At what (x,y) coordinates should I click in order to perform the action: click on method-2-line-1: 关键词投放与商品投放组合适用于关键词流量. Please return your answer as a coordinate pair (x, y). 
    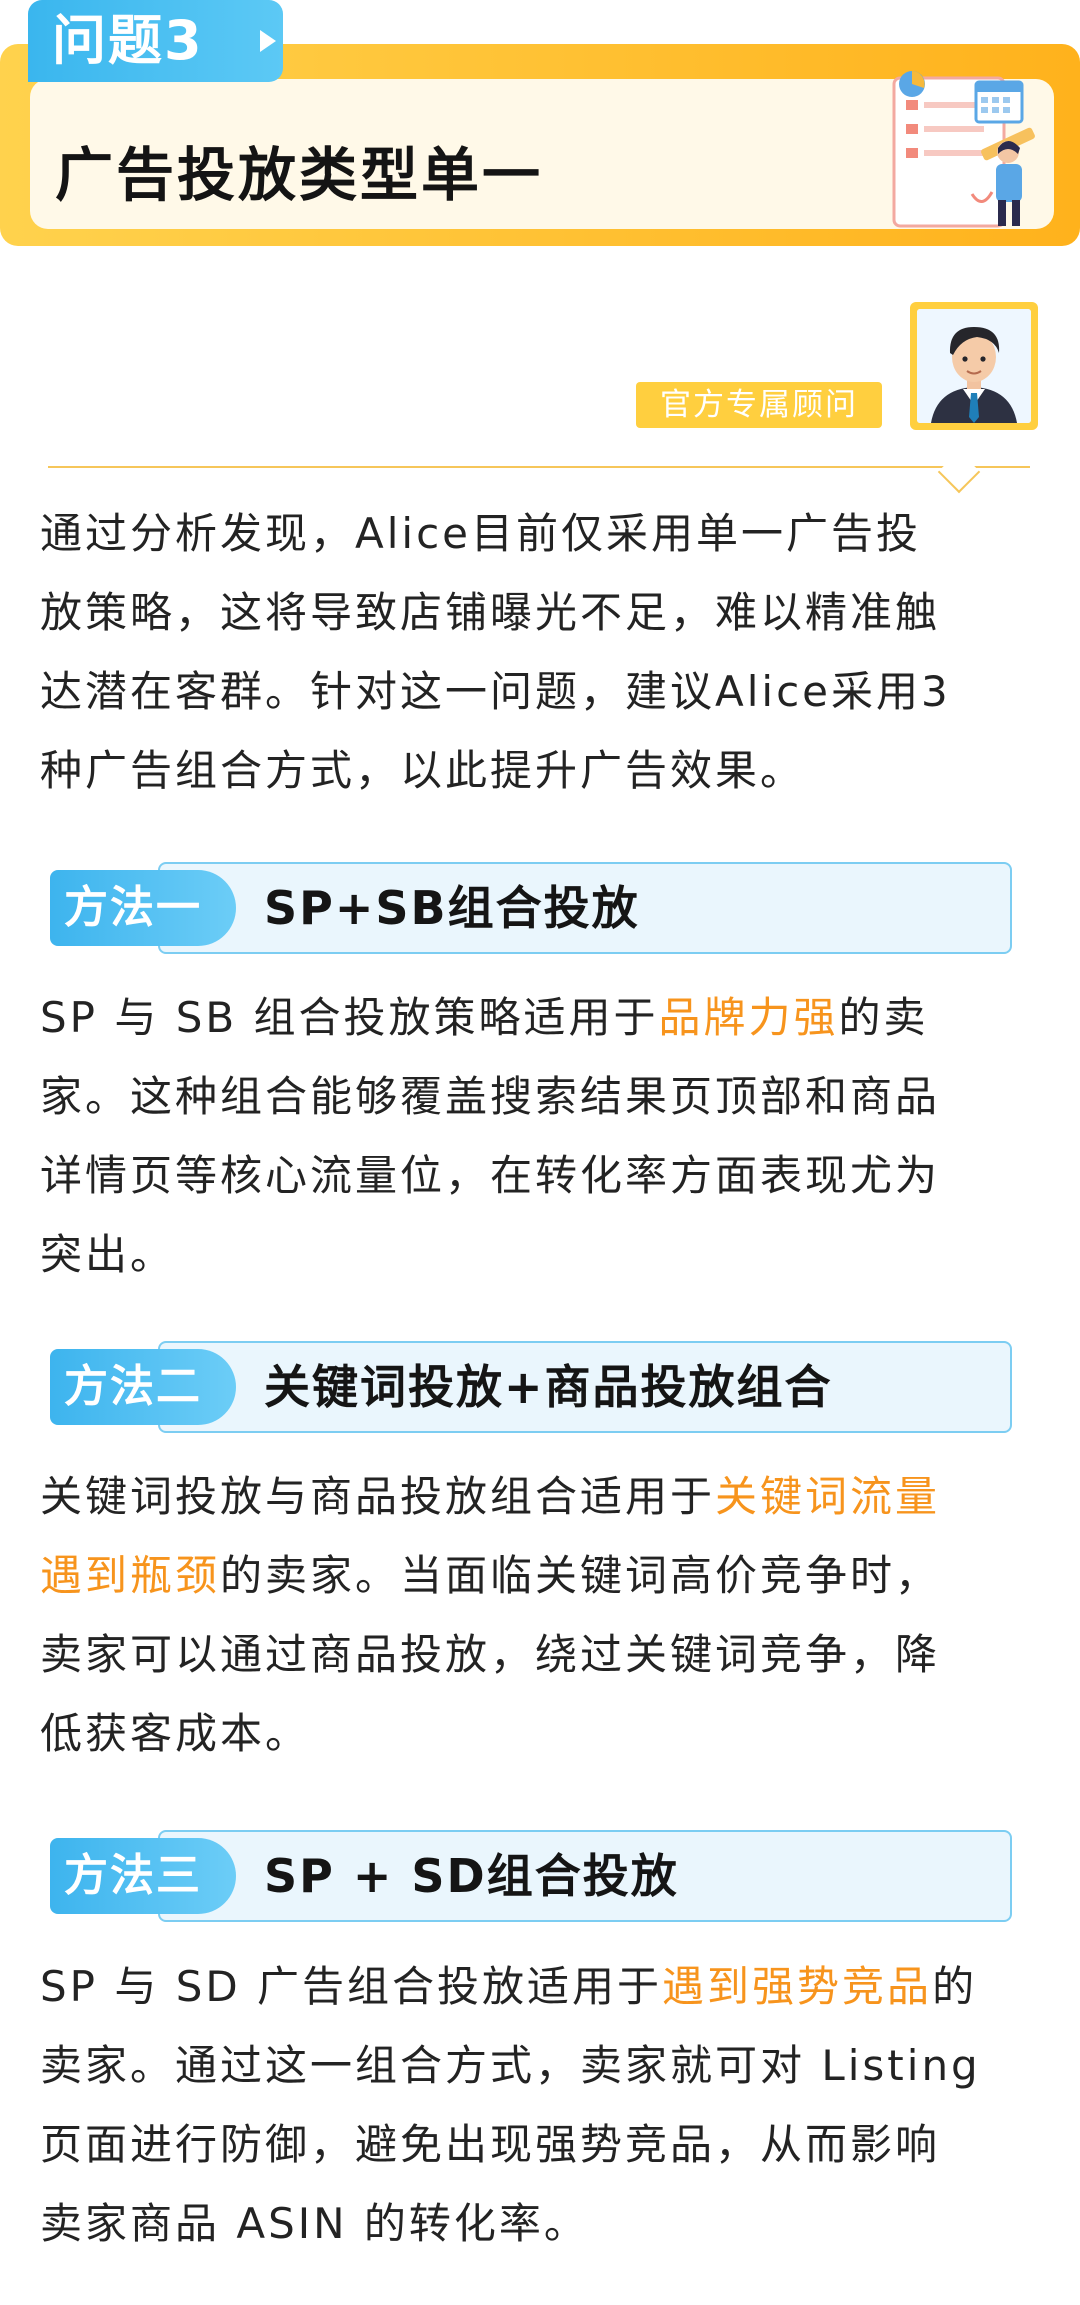
    Looking at the image, I should click on (545, 1496).